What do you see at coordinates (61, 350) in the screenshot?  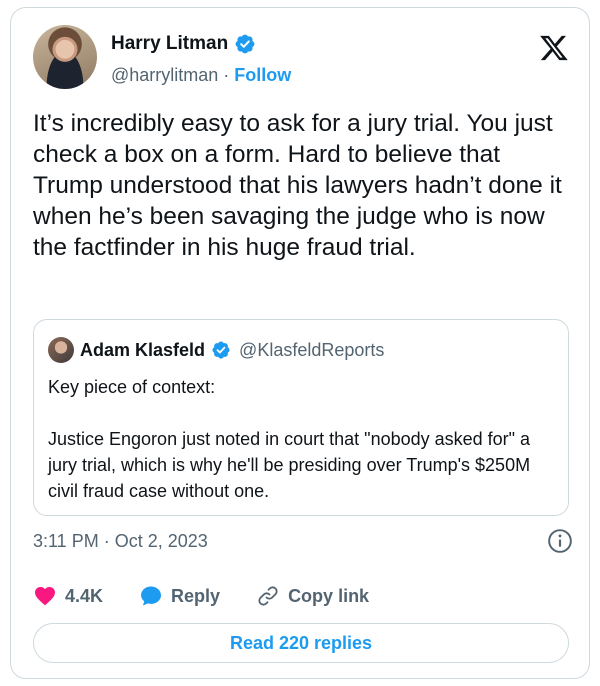 I see `quoted-author-avatar` at bounding box center [61, 350].